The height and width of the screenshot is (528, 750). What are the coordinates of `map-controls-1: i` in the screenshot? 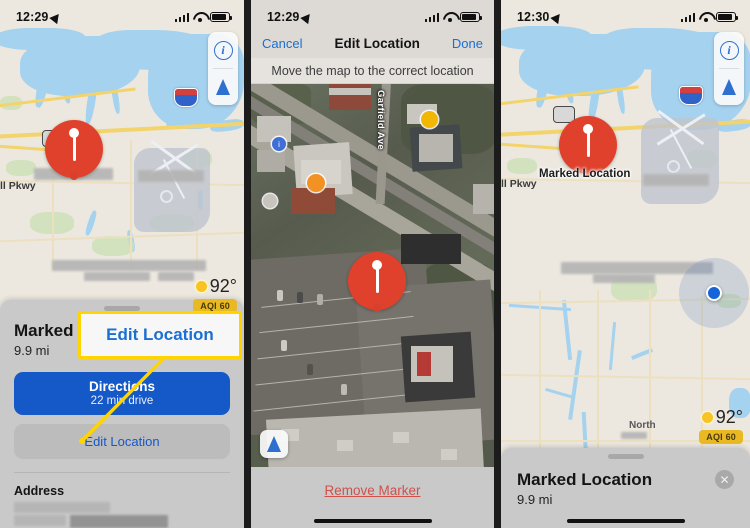 It's located at (223, 68).